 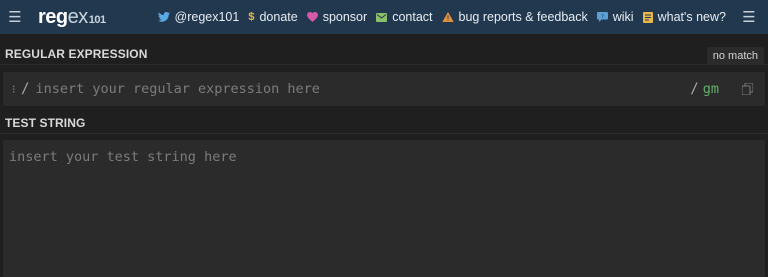 What do you see at coordinates (53, 16) in the screenshot?
I see `logo-main: reg` at bounding box center [53, 16].